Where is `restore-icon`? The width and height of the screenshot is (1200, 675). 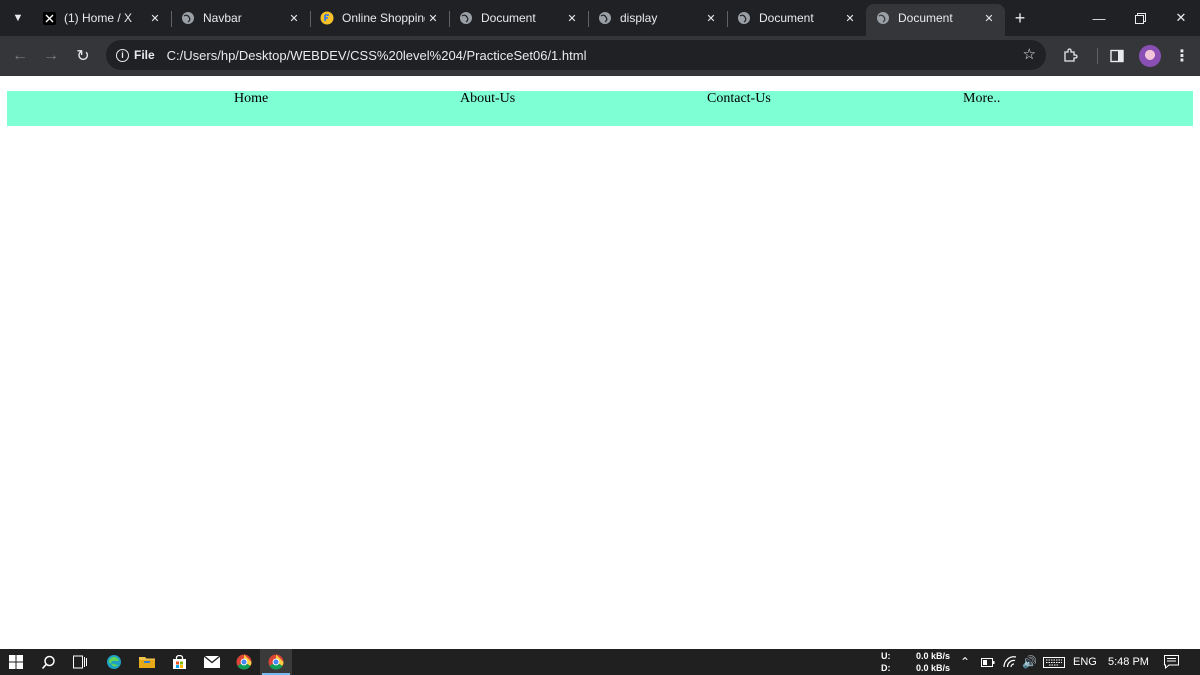 restore-icon is located at coordinates (1140, 18).